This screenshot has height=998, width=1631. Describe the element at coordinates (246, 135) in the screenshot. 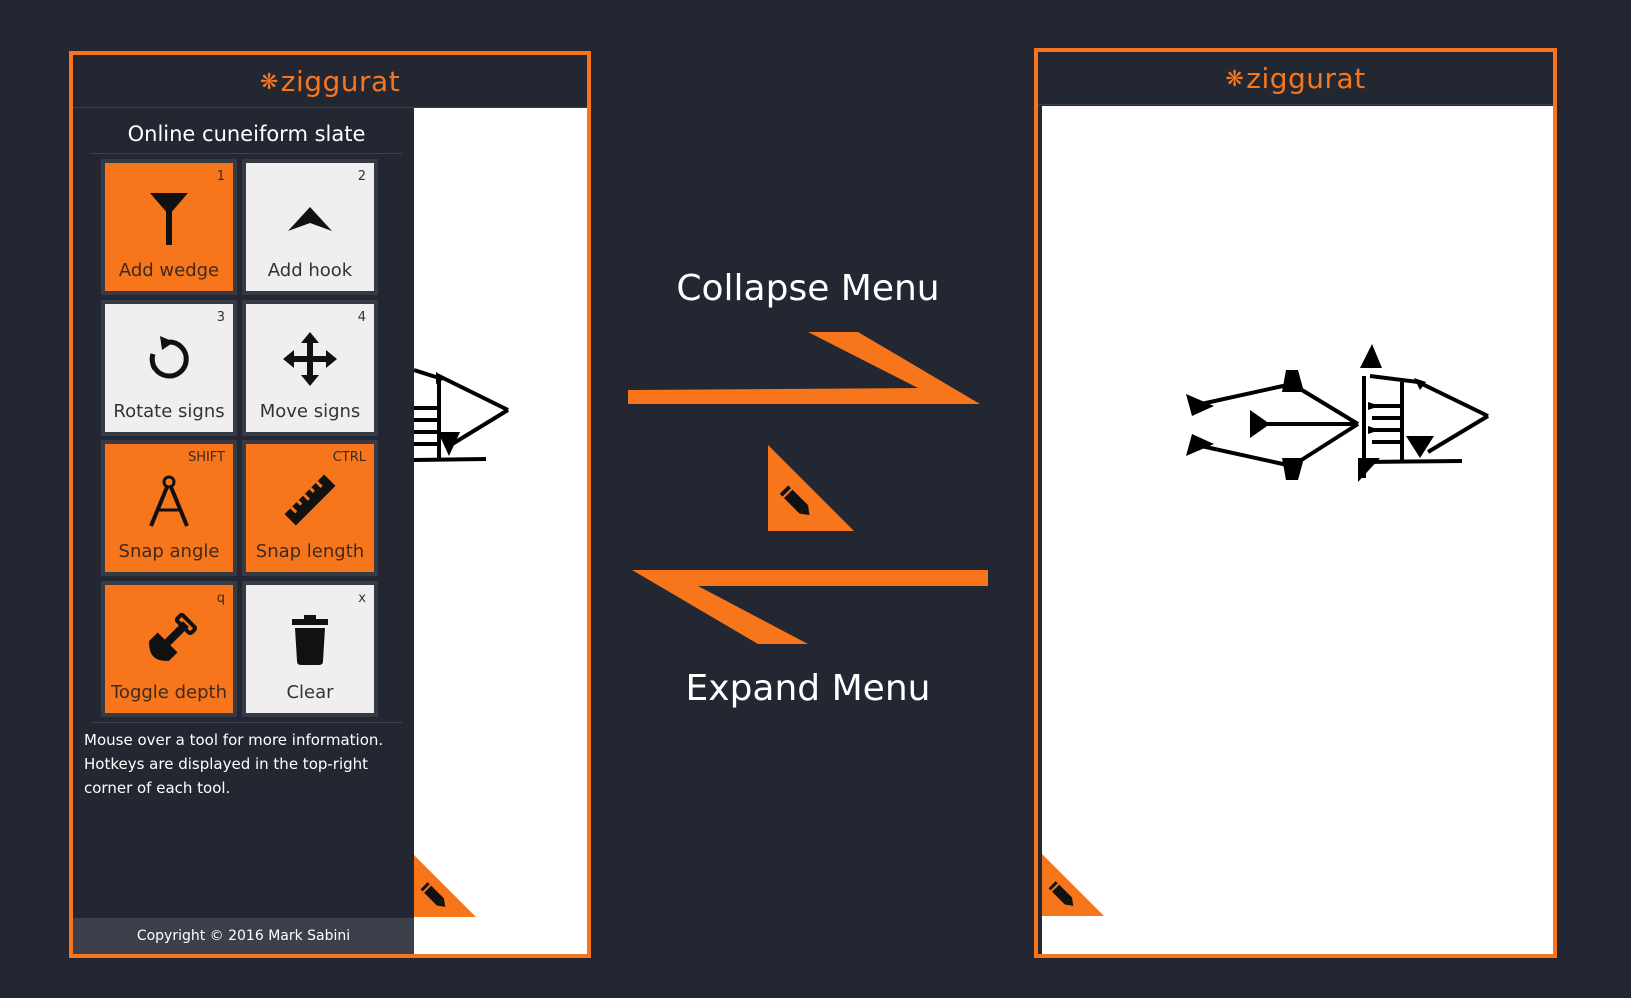

I see `sidebar-title: Online cuneiform slate` at that location.